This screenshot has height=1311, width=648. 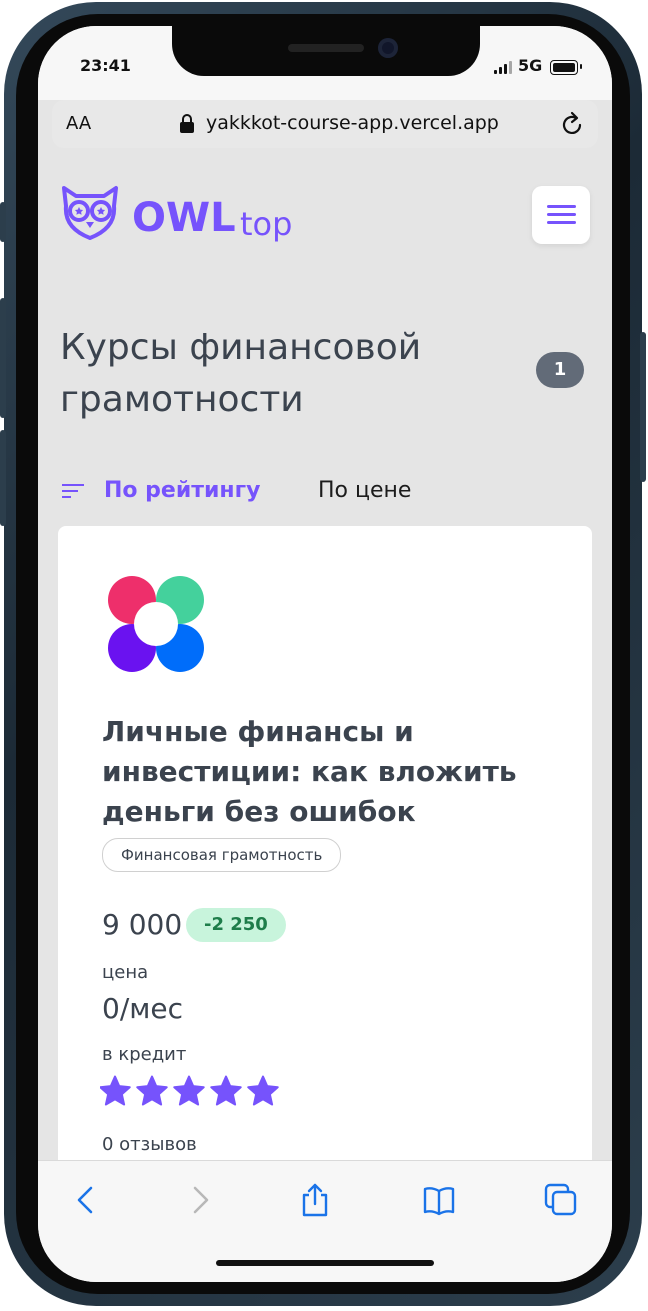 I want to click on discount-badge: -2 250, so click(x=236, y=925).